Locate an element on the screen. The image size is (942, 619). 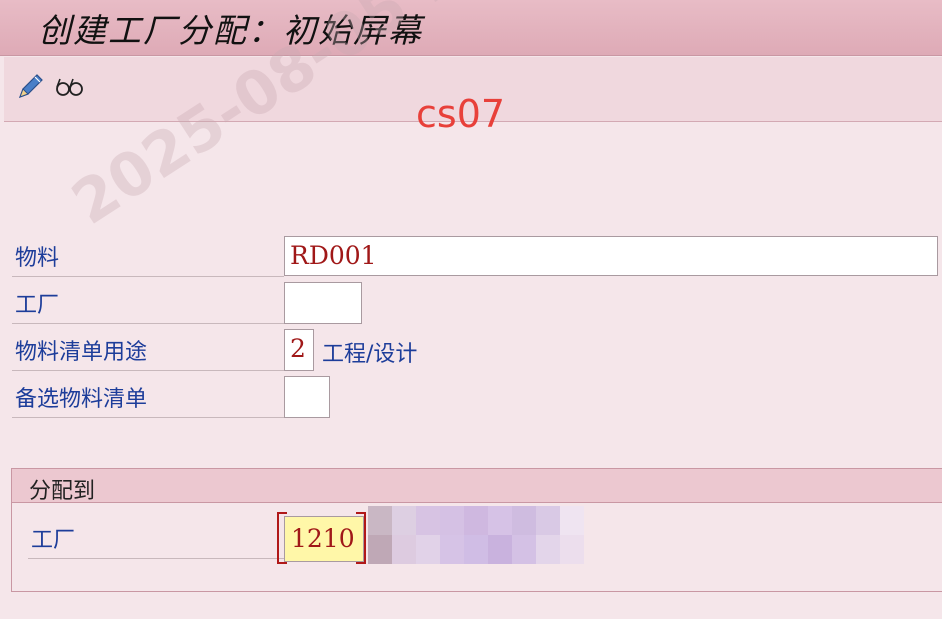
plant-input is located at coordinates (323, 303).